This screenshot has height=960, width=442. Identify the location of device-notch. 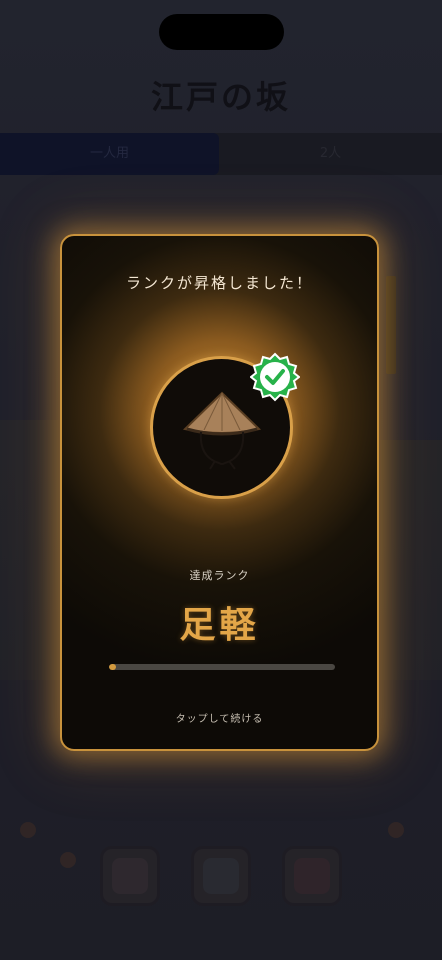
(221, 32).